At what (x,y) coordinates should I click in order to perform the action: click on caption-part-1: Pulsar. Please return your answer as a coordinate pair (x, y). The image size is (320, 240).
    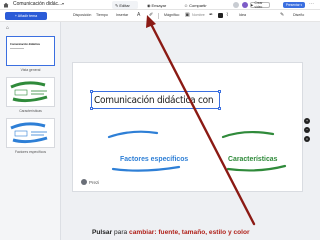
    Looking at the image, I should click on (102, 232).